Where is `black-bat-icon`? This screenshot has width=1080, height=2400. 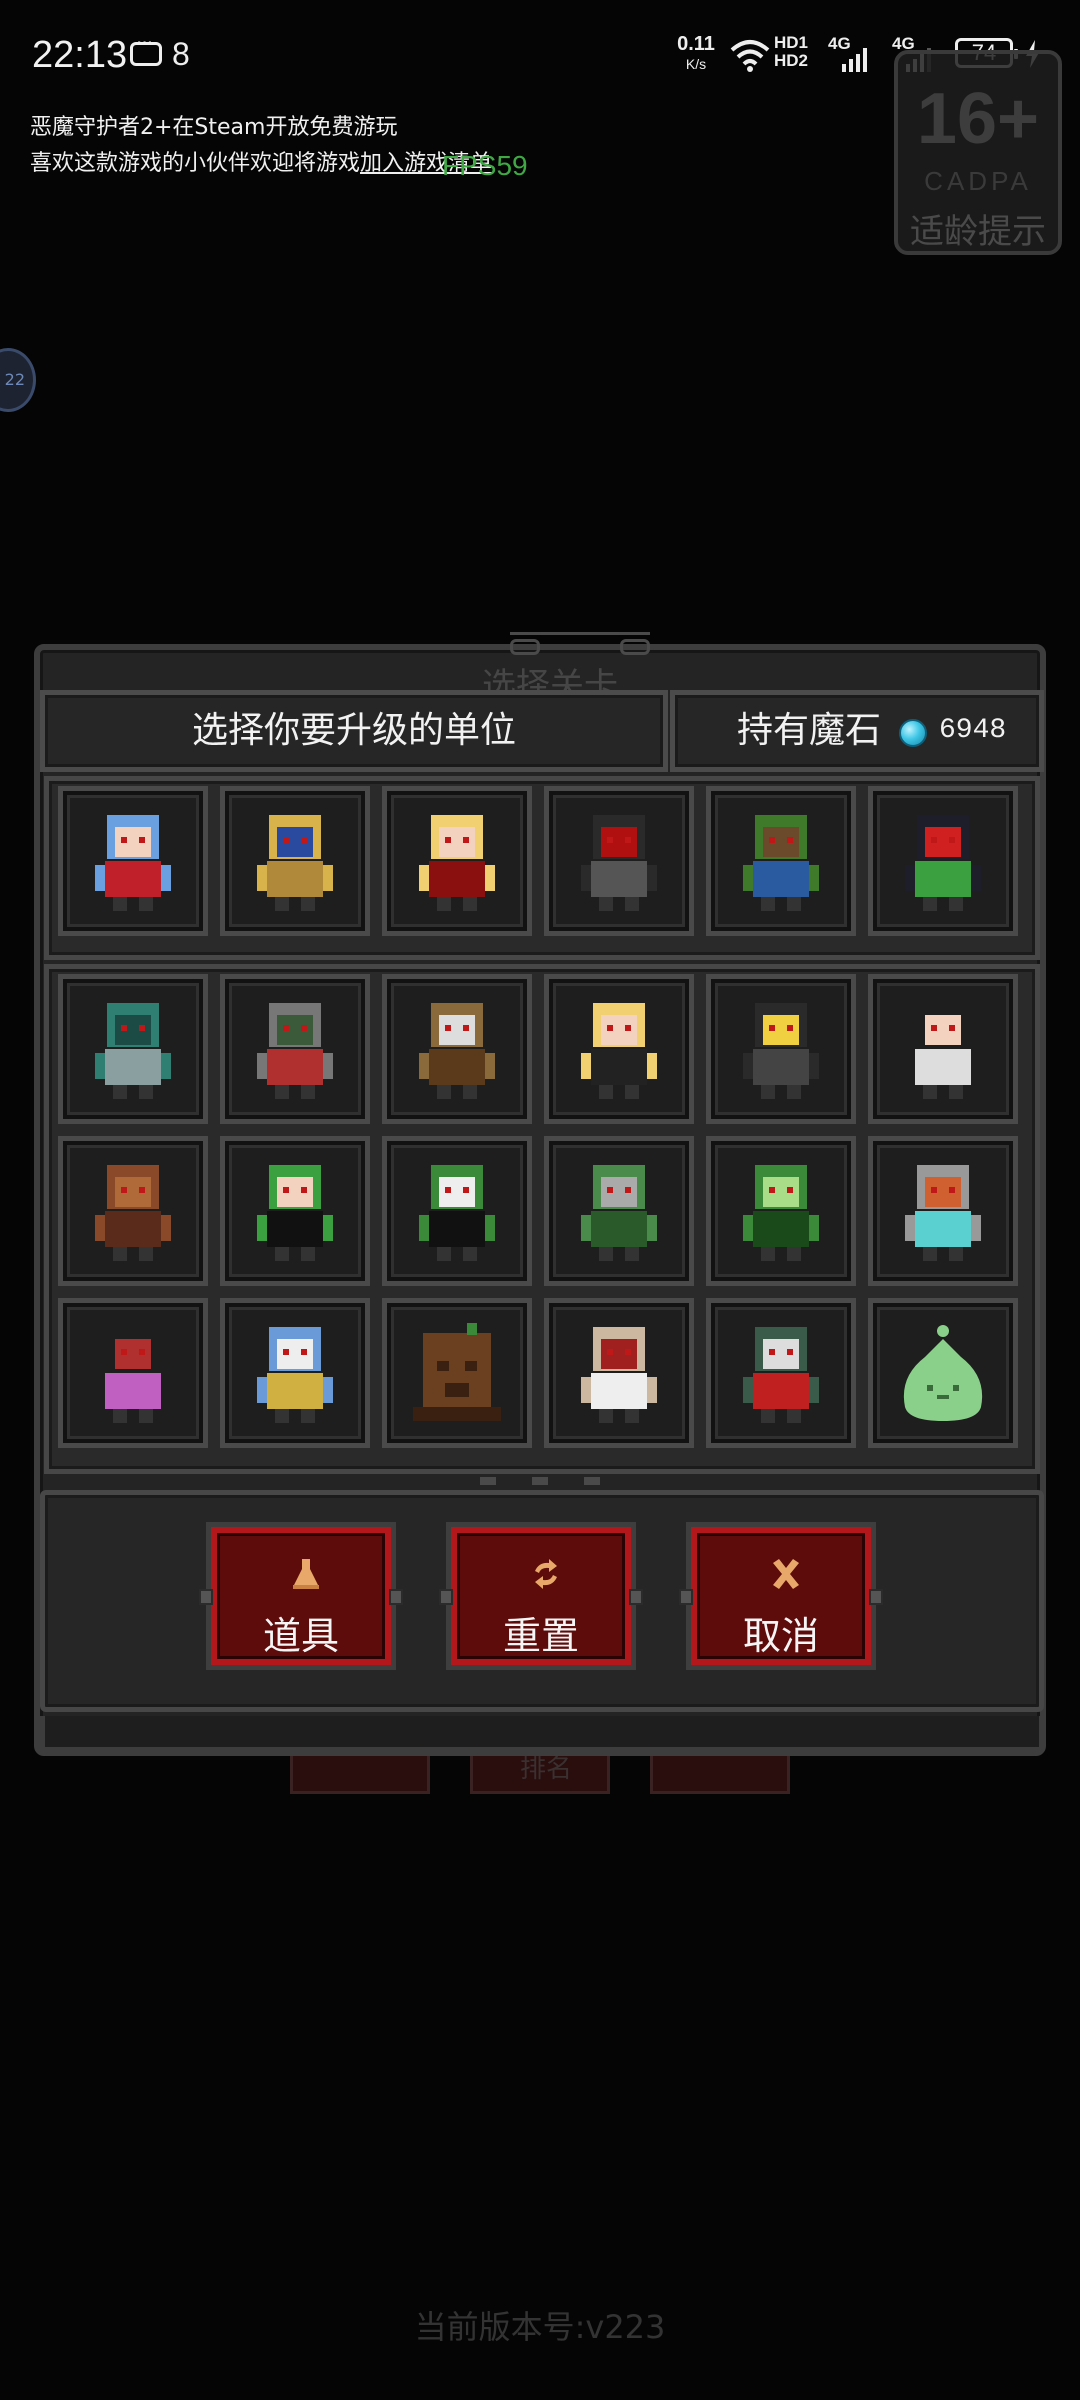
black-bat-icon is located at coordinates (781, 1051).